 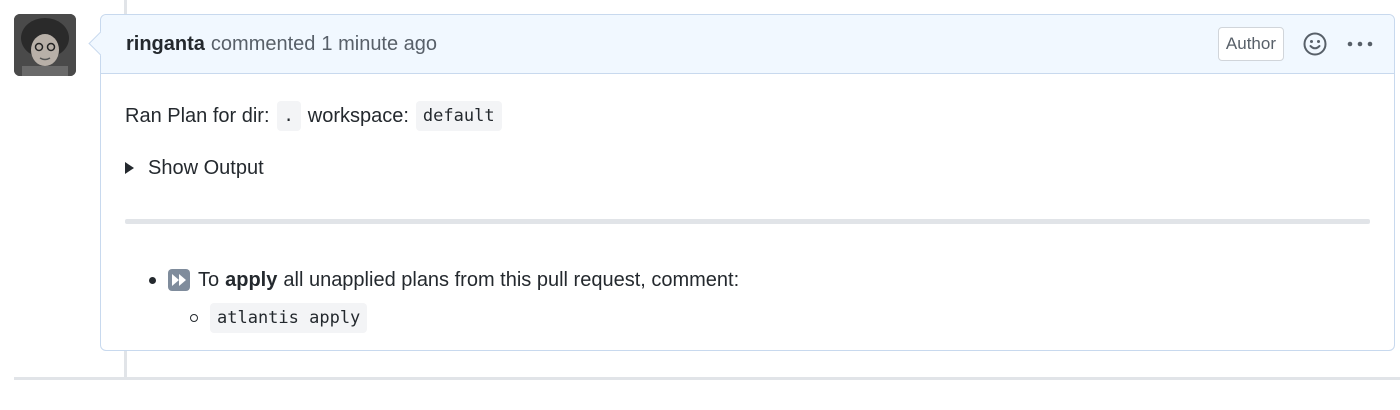 I want to click on list-item-bold: apply, so click(x=251, y=279).